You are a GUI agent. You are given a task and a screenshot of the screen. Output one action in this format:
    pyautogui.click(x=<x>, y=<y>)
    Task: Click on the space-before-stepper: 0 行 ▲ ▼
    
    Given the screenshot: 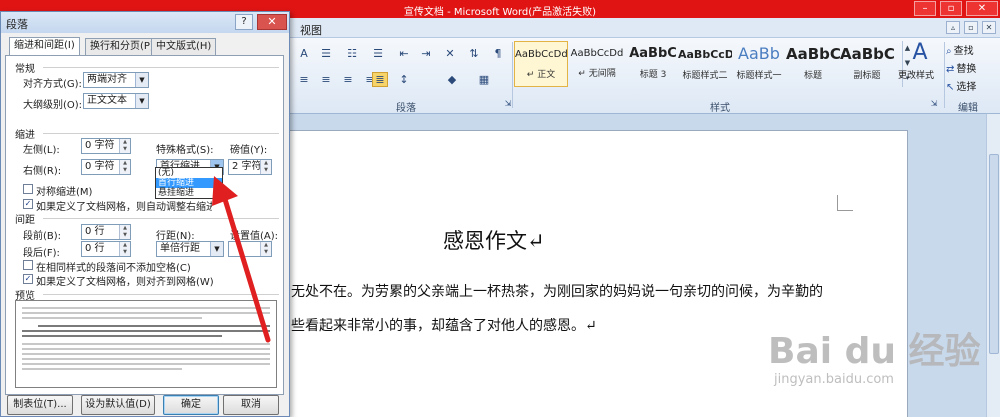 What is the action you would take?
    pyautogui.click(x=106, y=232)
    